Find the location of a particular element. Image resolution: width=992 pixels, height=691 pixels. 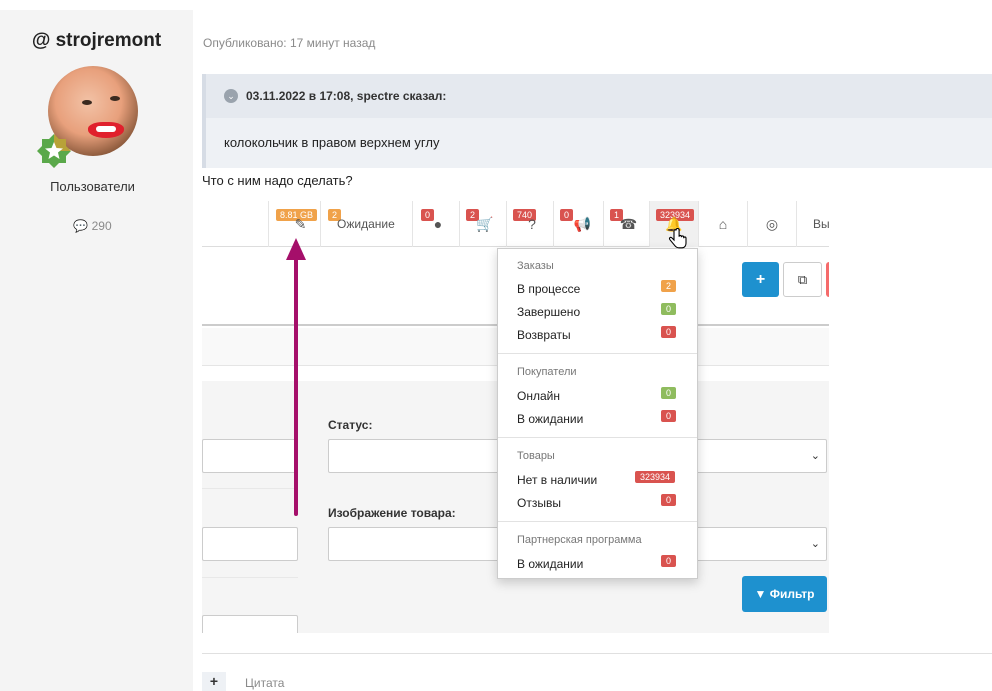

help-item: ◎ is located at coordinates (771, 224).